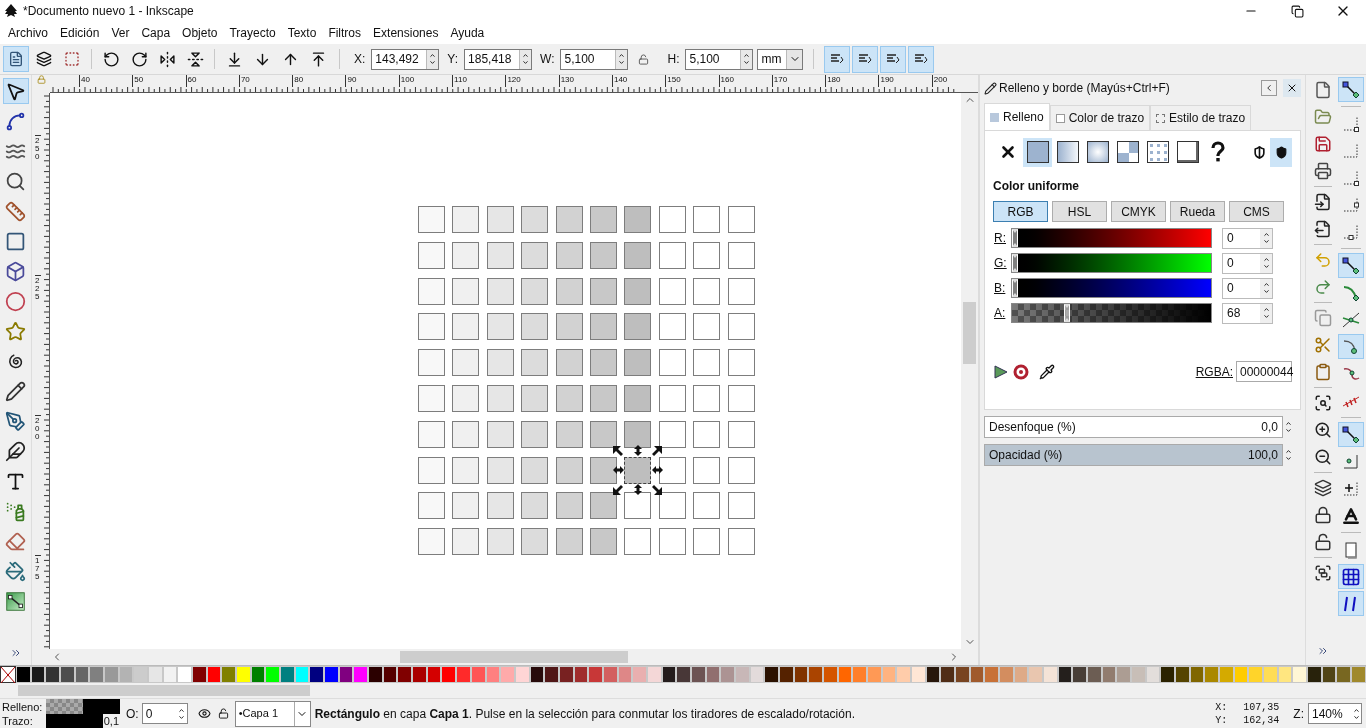  Describe the element at coordinates (265, 81) in the screenshot. I see `ruler-label: 70` at that location.